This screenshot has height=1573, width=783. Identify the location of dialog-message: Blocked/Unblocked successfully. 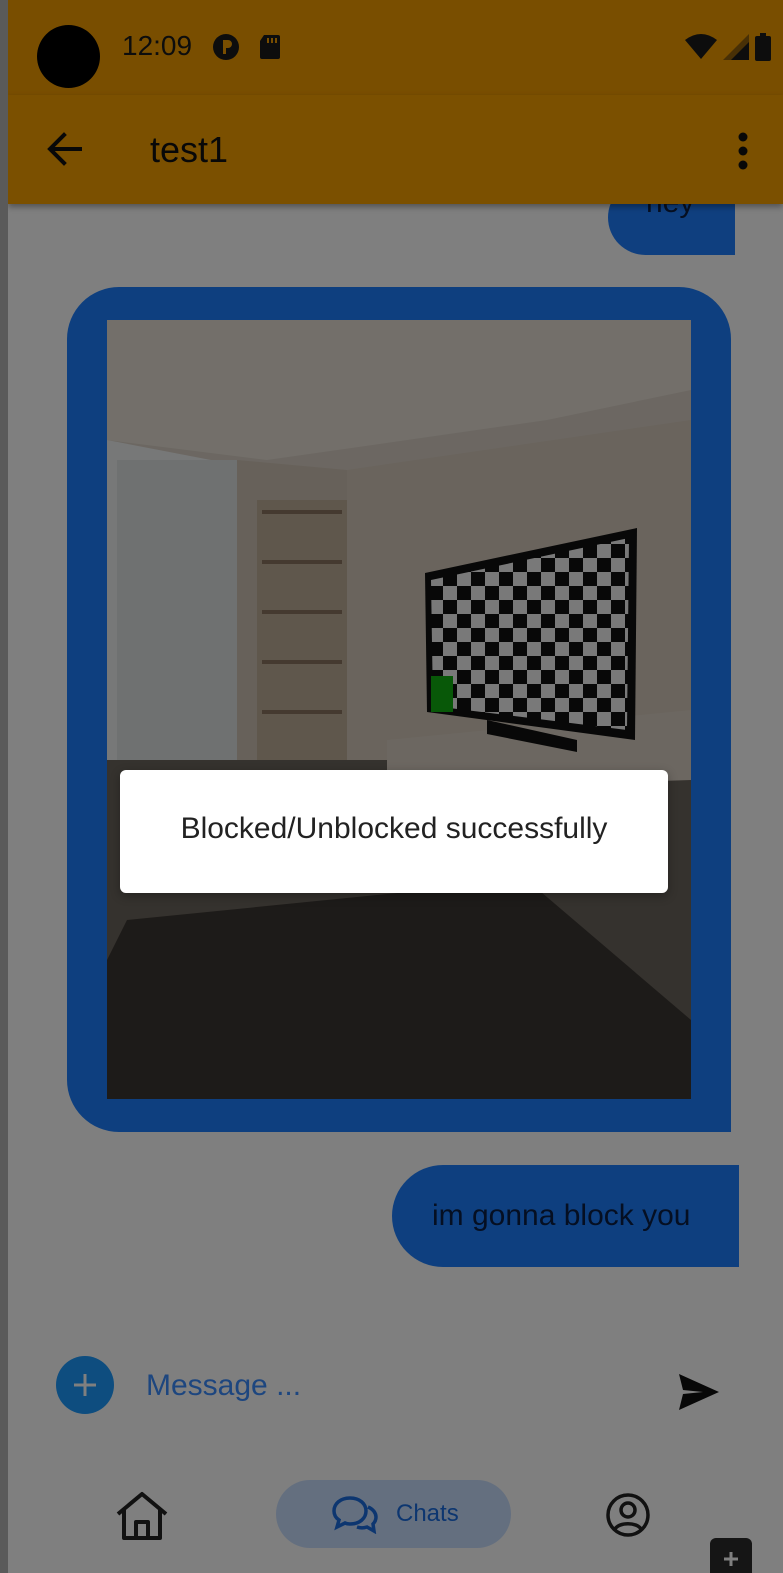
(394, 828).